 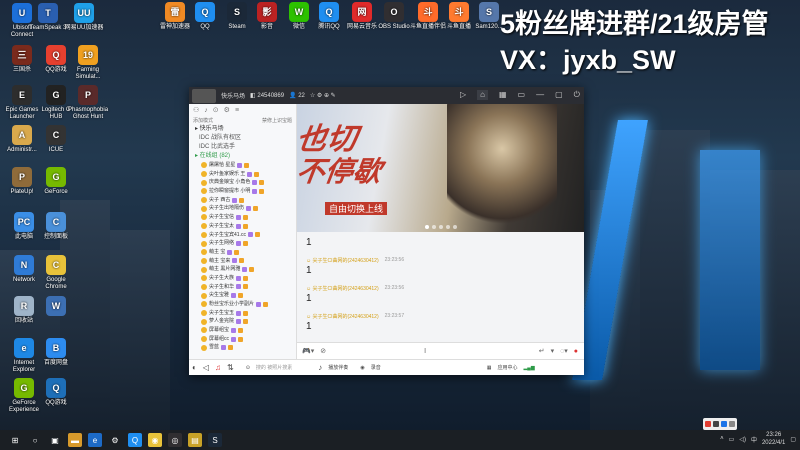 What do you see at coordinates (242, 129) in the screenshot?
I see `channel-group: ▸ 快乐马场` at bounding box center [242, 129].